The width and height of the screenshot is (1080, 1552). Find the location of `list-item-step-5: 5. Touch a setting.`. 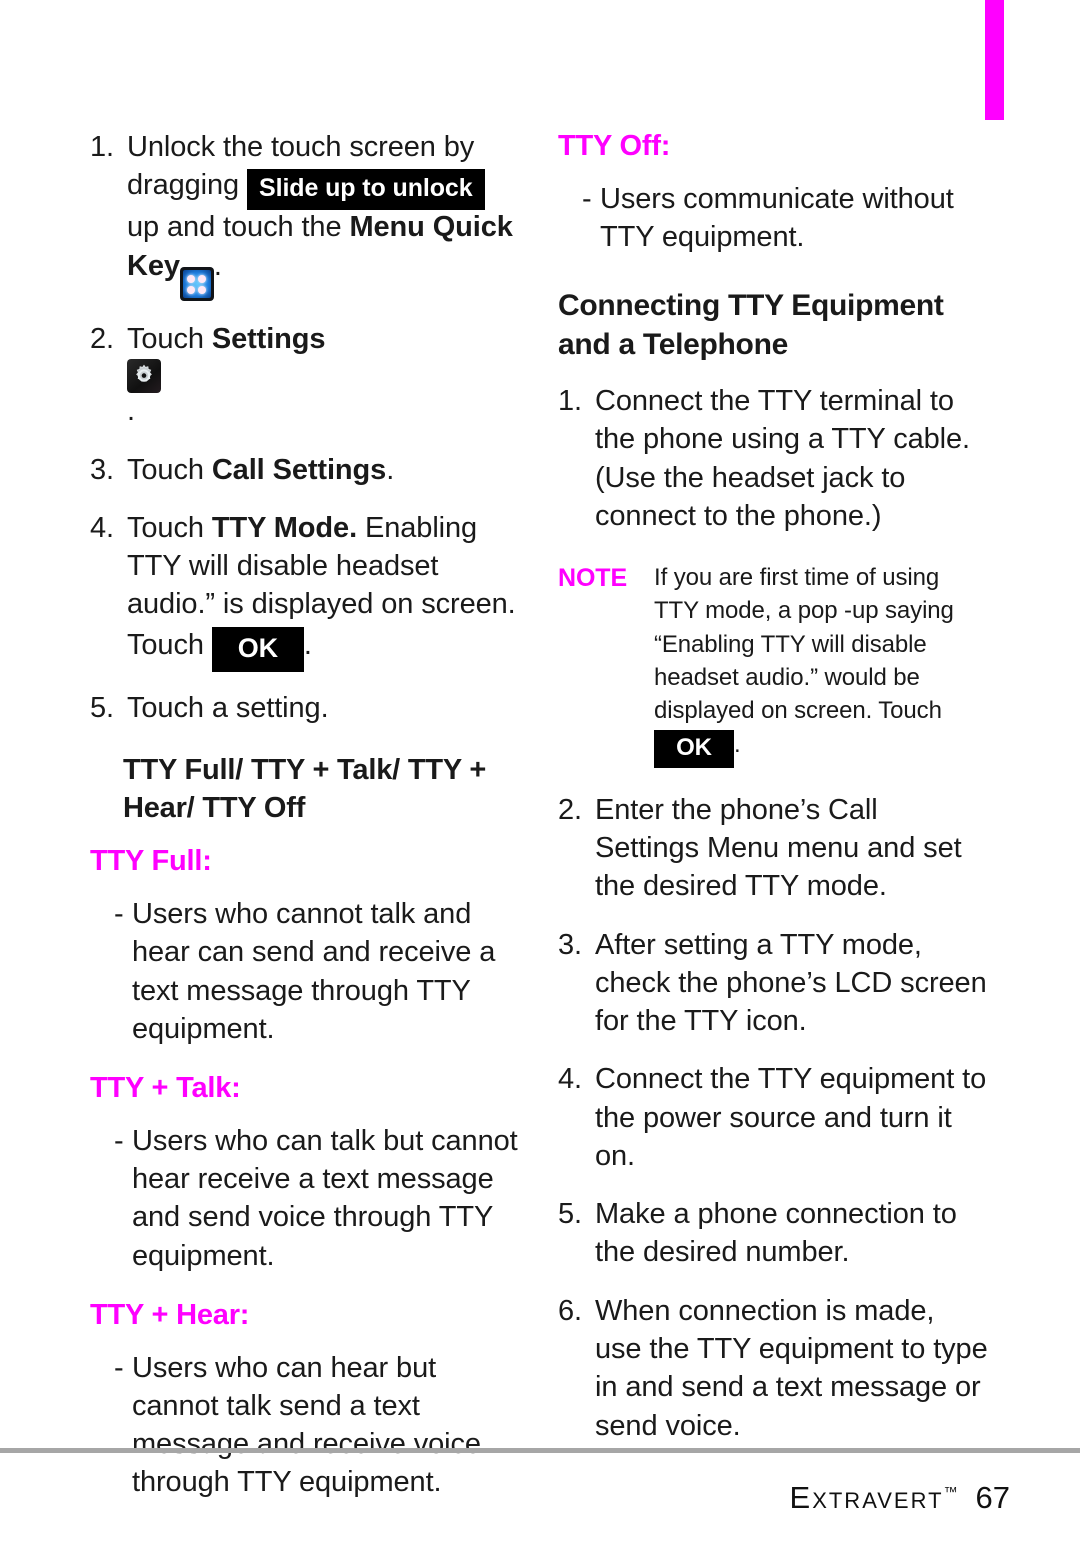

list-item-step-5: 5. Touch a setting. is located at coordinates (305, 708).